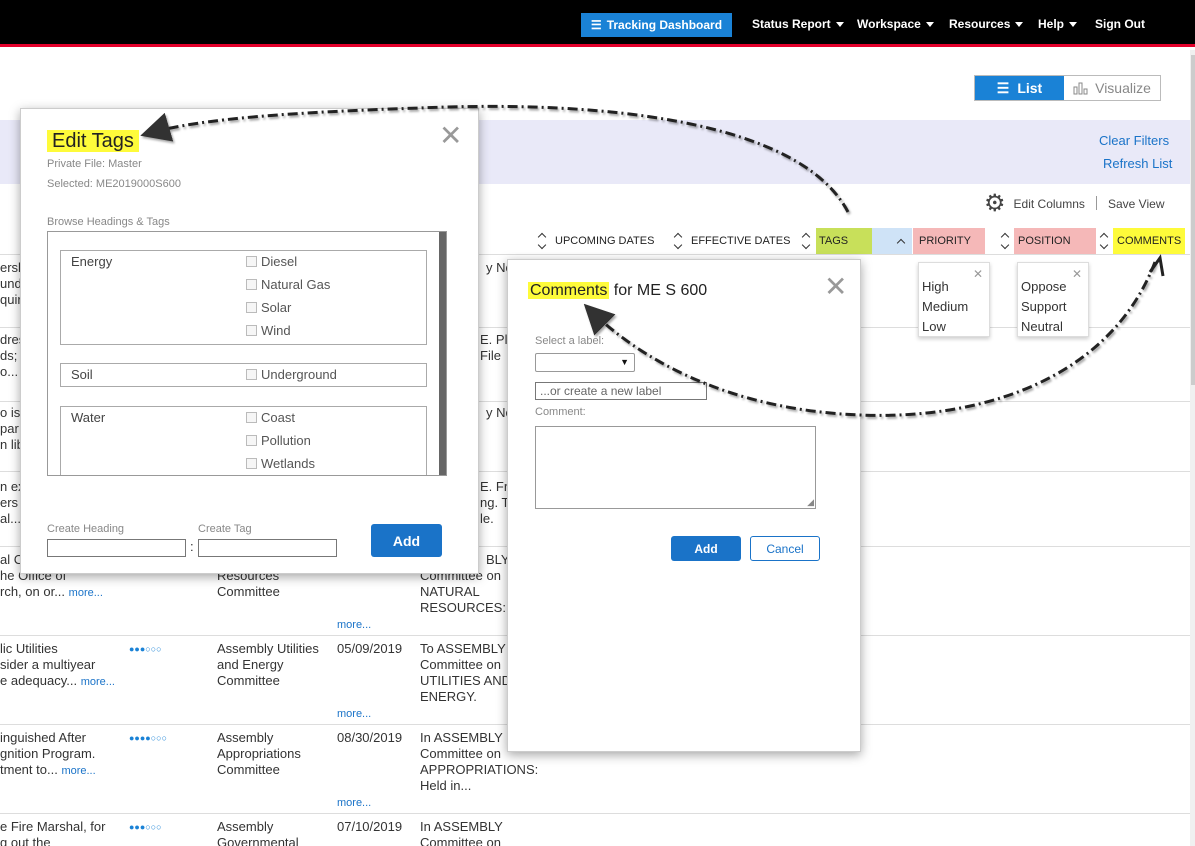 The image size is (1195, 846). Describe the element at coordinates (1112, 88) in the screenshot. I see `visualize-view-button: Visualize` at that location.